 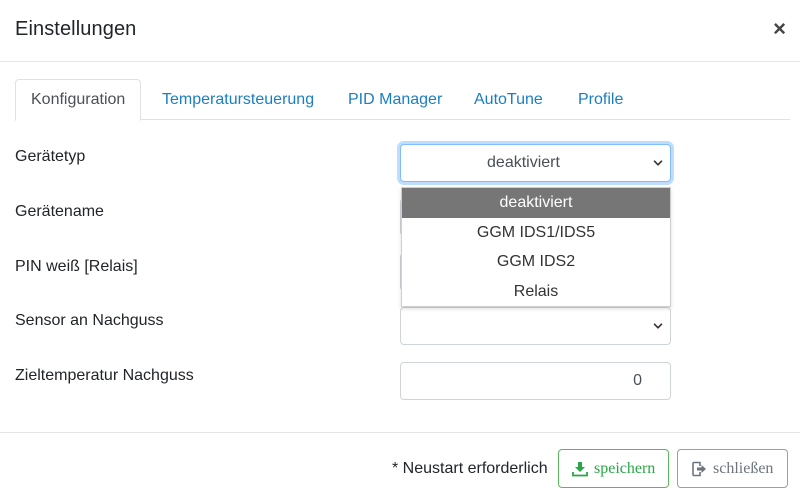 I want to click on save-button: speichern, so click(x=613, y=468).